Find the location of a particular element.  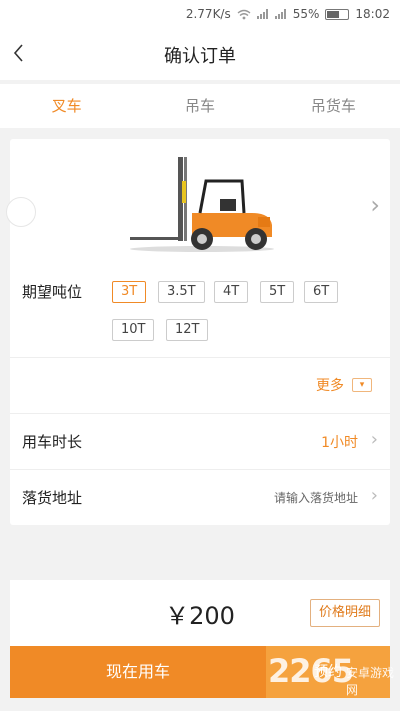

status-bar: 2.77K/s 55% 18:02 is located at coordinates (200, 15).